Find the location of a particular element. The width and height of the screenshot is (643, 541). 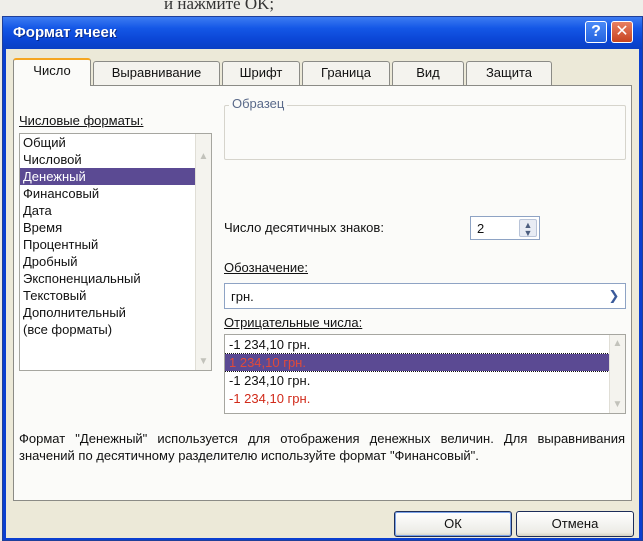

page-background-caption: и нажмите OK; is located at coordinates (321, 8).